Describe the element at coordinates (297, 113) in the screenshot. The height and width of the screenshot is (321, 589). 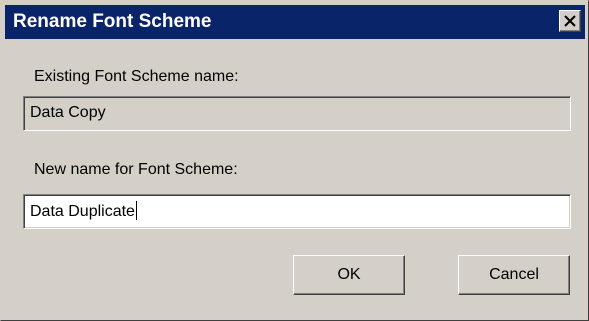
I see `existing-name-field: Data Copy` at that location.